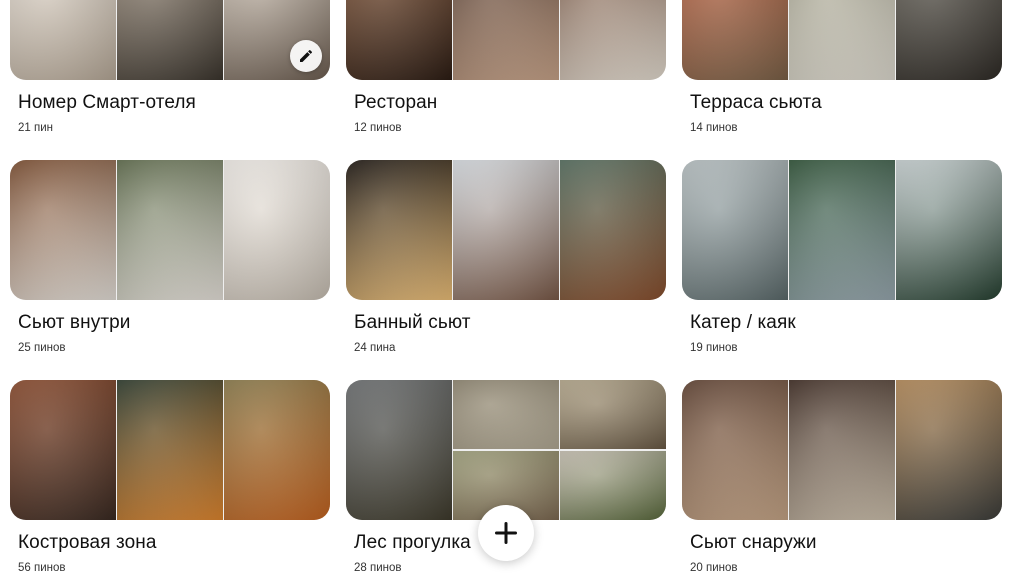 Image resolution: width=1012 pixels, height=577 pixels. I want to click on plus-icon, so click(506, 533).